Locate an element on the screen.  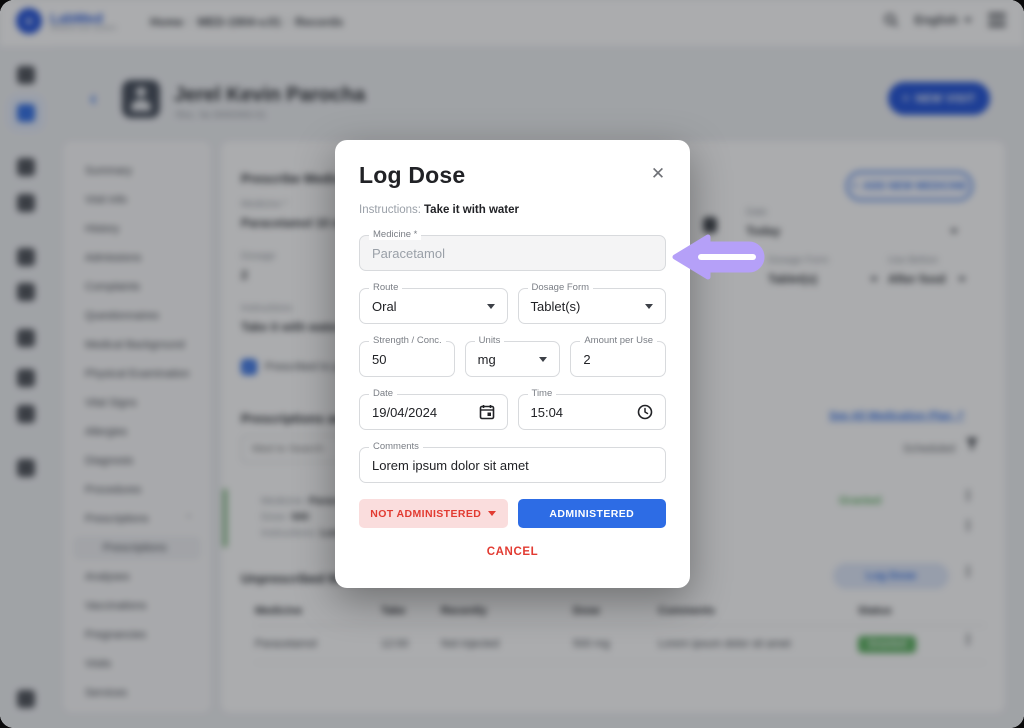
close-icon: ✕ is located at coordinates (658, 174).